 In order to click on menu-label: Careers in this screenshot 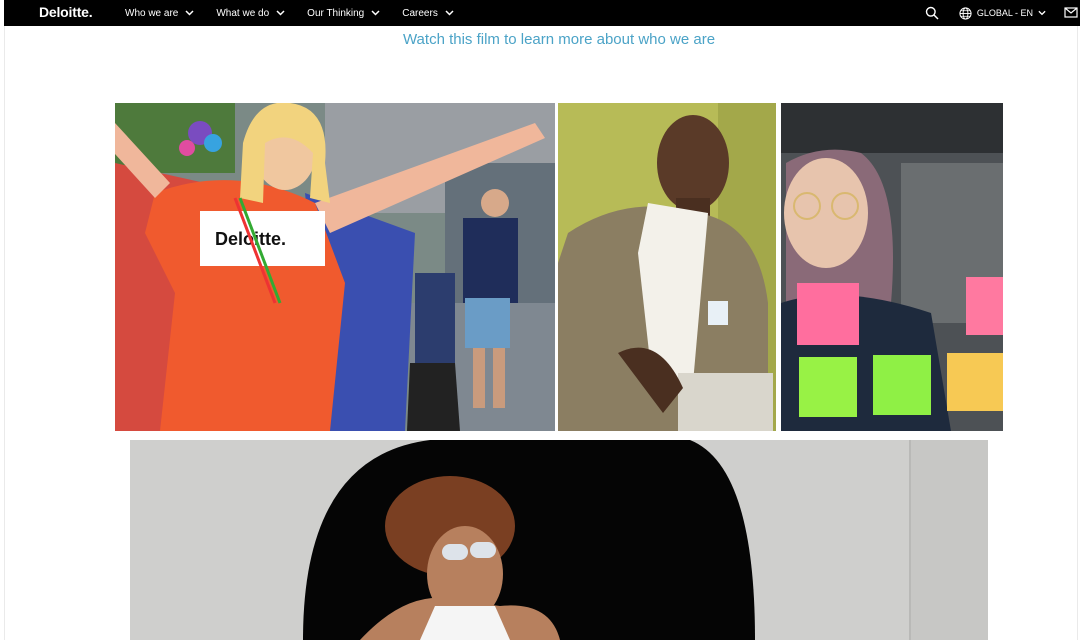, I will do `click(420, 13)`.